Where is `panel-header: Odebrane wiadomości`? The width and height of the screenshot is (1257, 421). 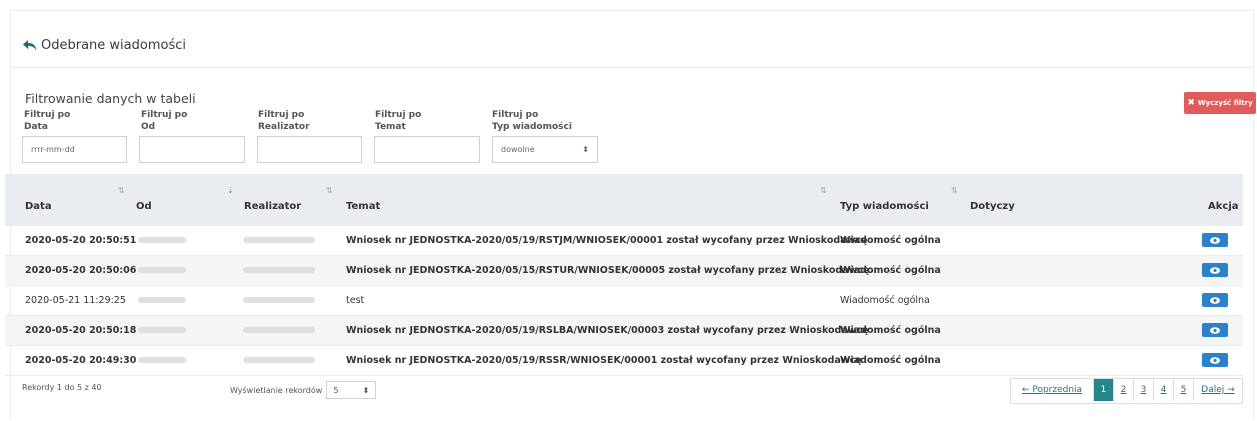 panel-header: Odebrane wiadomości is located at coordinates (632, 39).